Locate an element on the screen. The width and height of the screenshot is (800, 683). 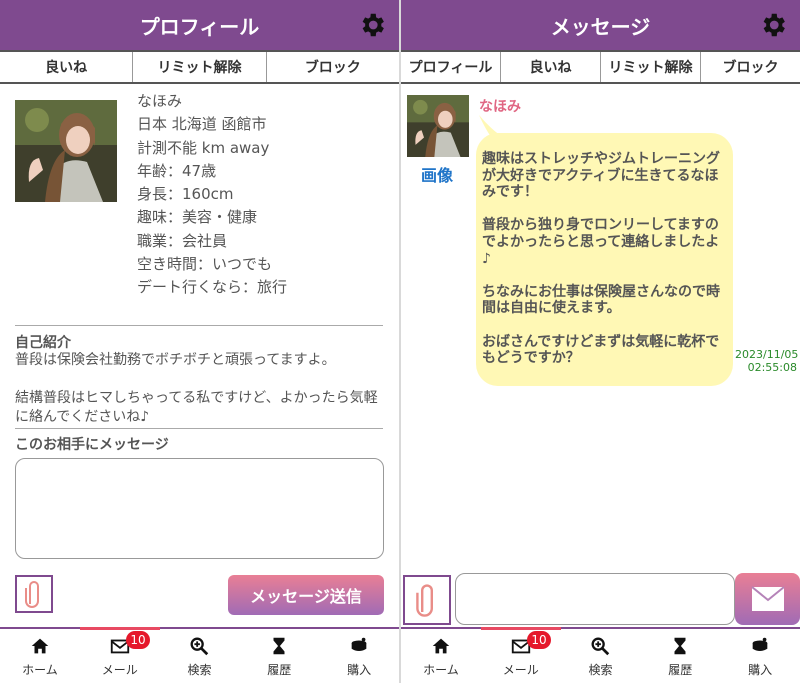
intro-title: 自己紹介 is located at coordinates (43, 343).